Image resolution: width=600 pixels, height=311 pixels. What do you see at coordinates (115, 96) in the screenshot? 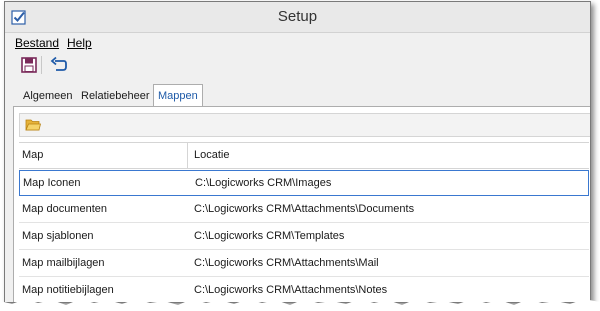
I see `tab-relatiebeheer: Relatiebeheer` at bounding box center [115, 96].